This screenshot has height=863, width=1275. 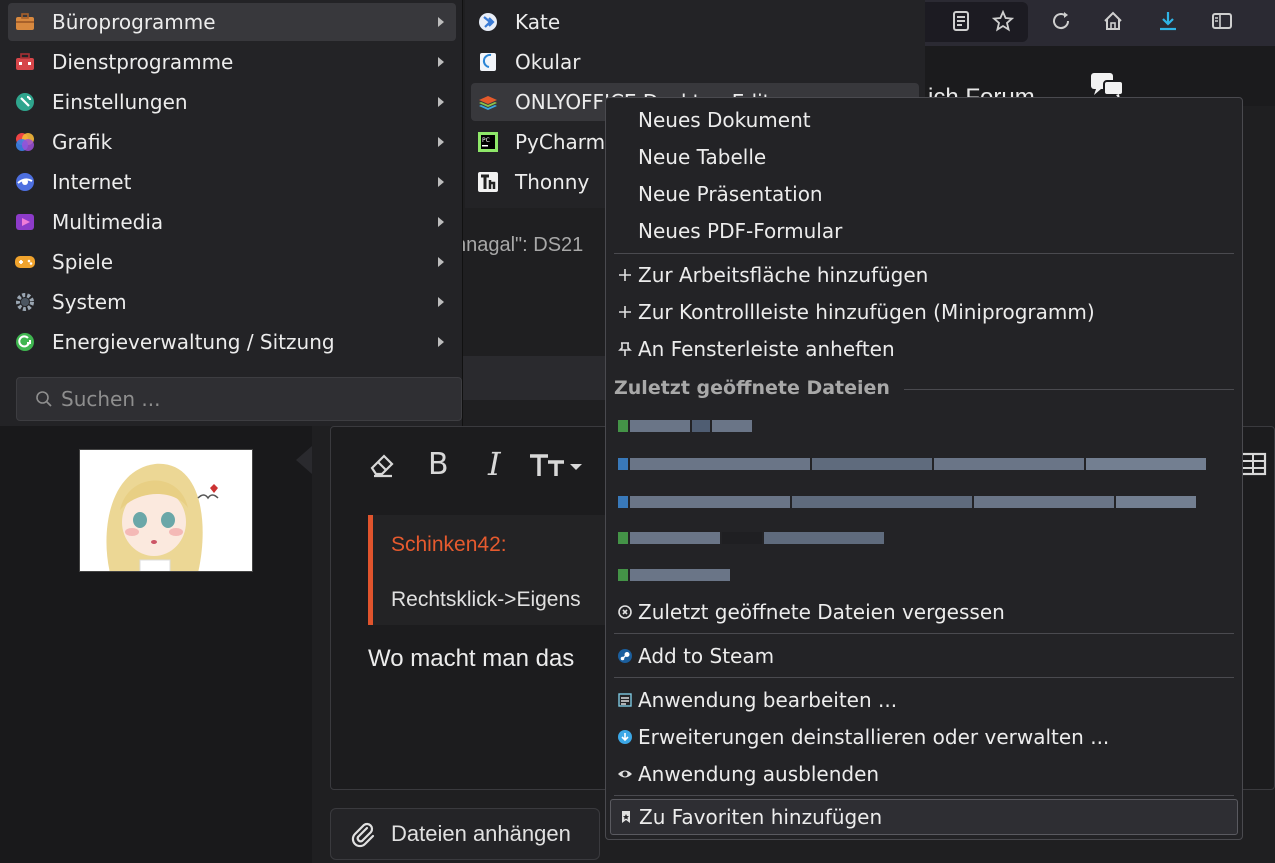 What do you see at coordinates (961, 21) in the screenshot?
I see `reader-view-icon` at bounding box center [961, 21].